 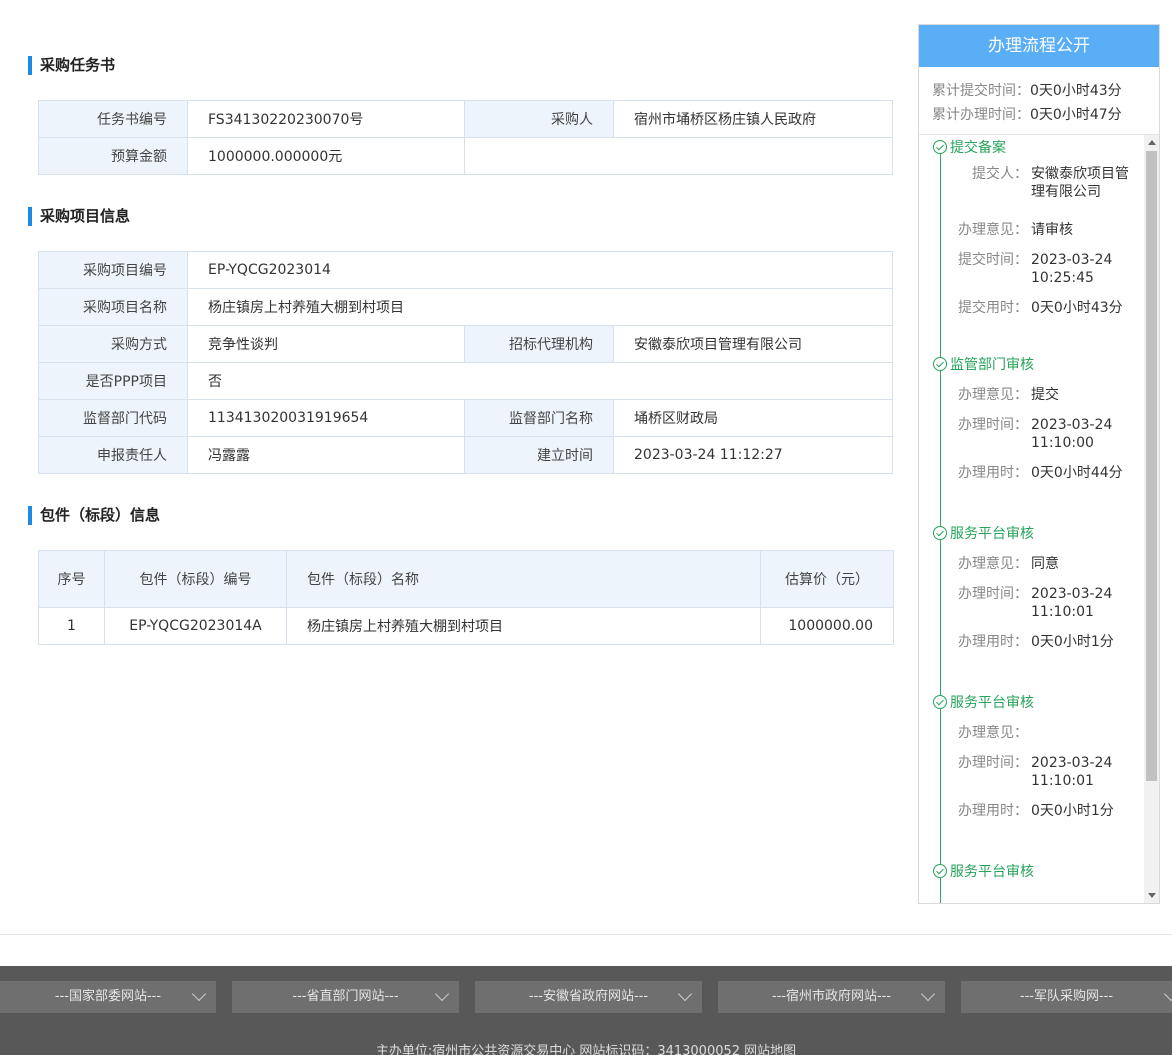 What do you see at coordinates (113, 455) in the screenshot?
I see `person-label: 申报责任人` at bounding box center [113, 455].